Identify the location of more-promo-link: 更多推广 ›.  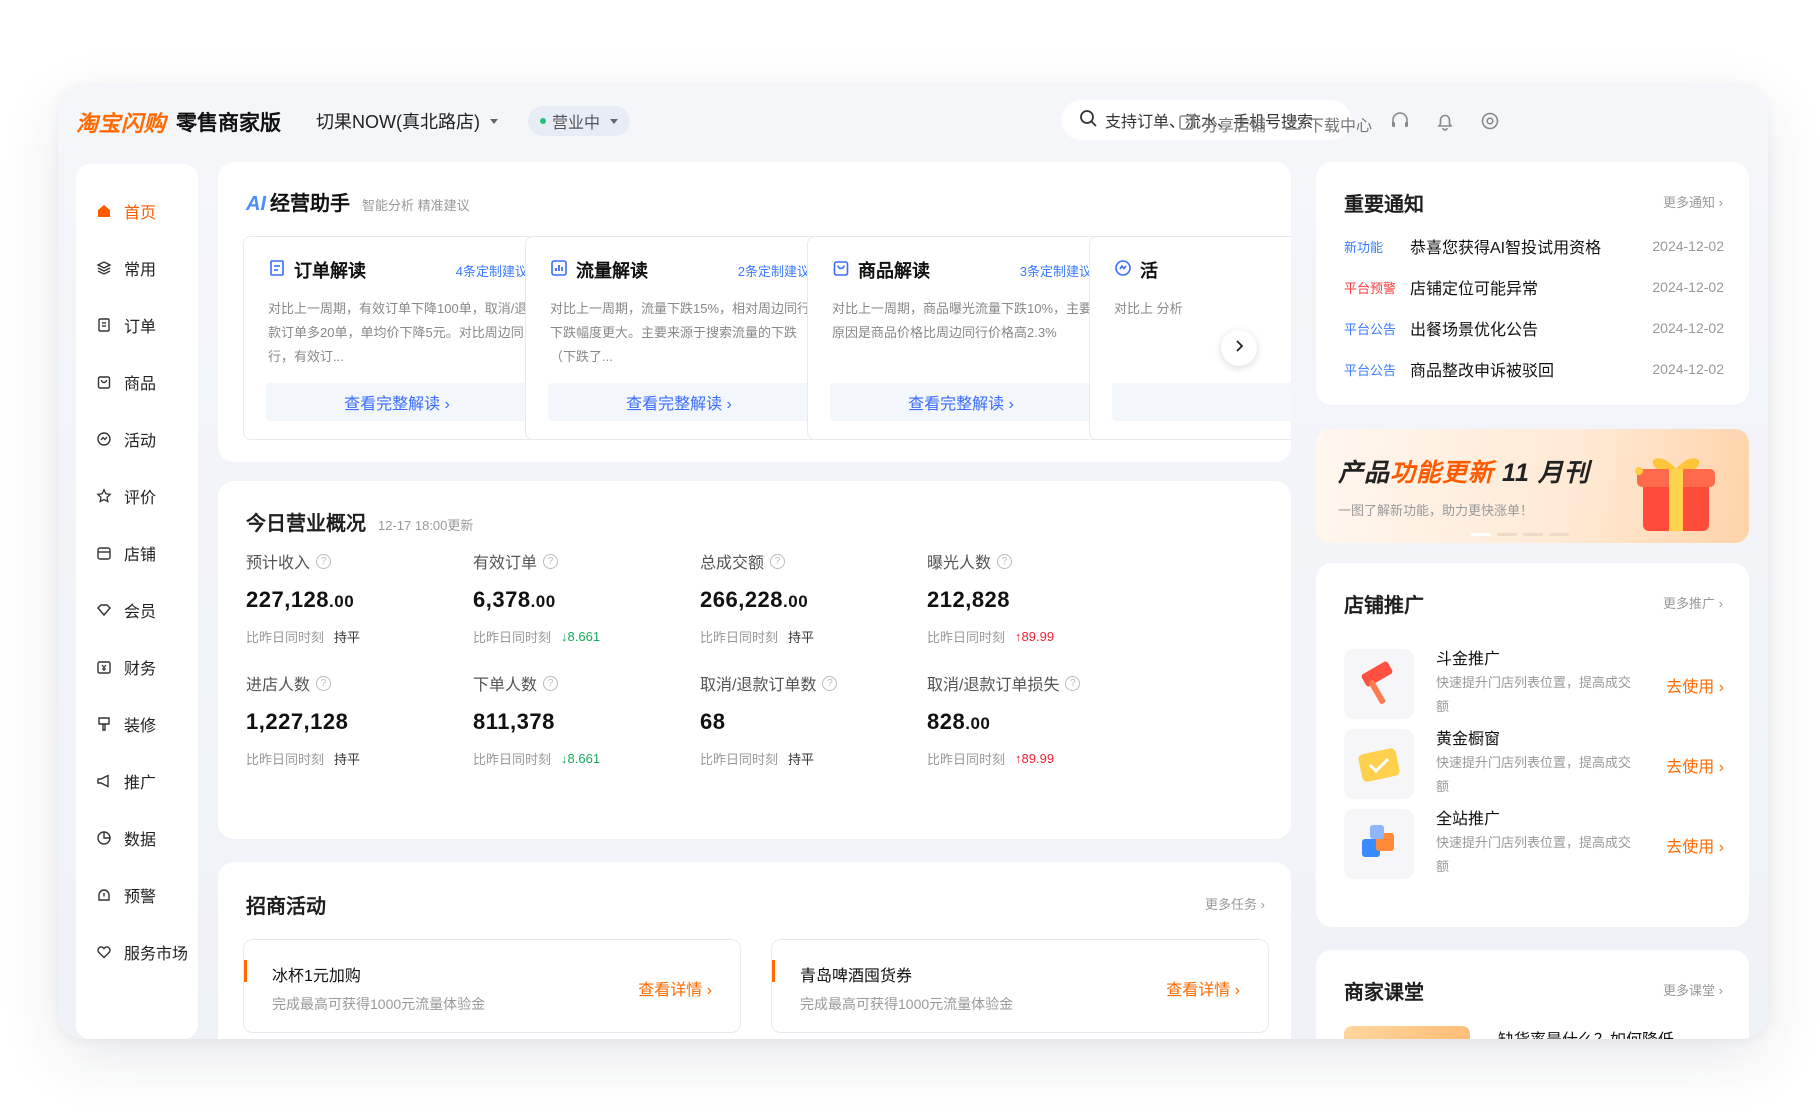
(1693, 602).